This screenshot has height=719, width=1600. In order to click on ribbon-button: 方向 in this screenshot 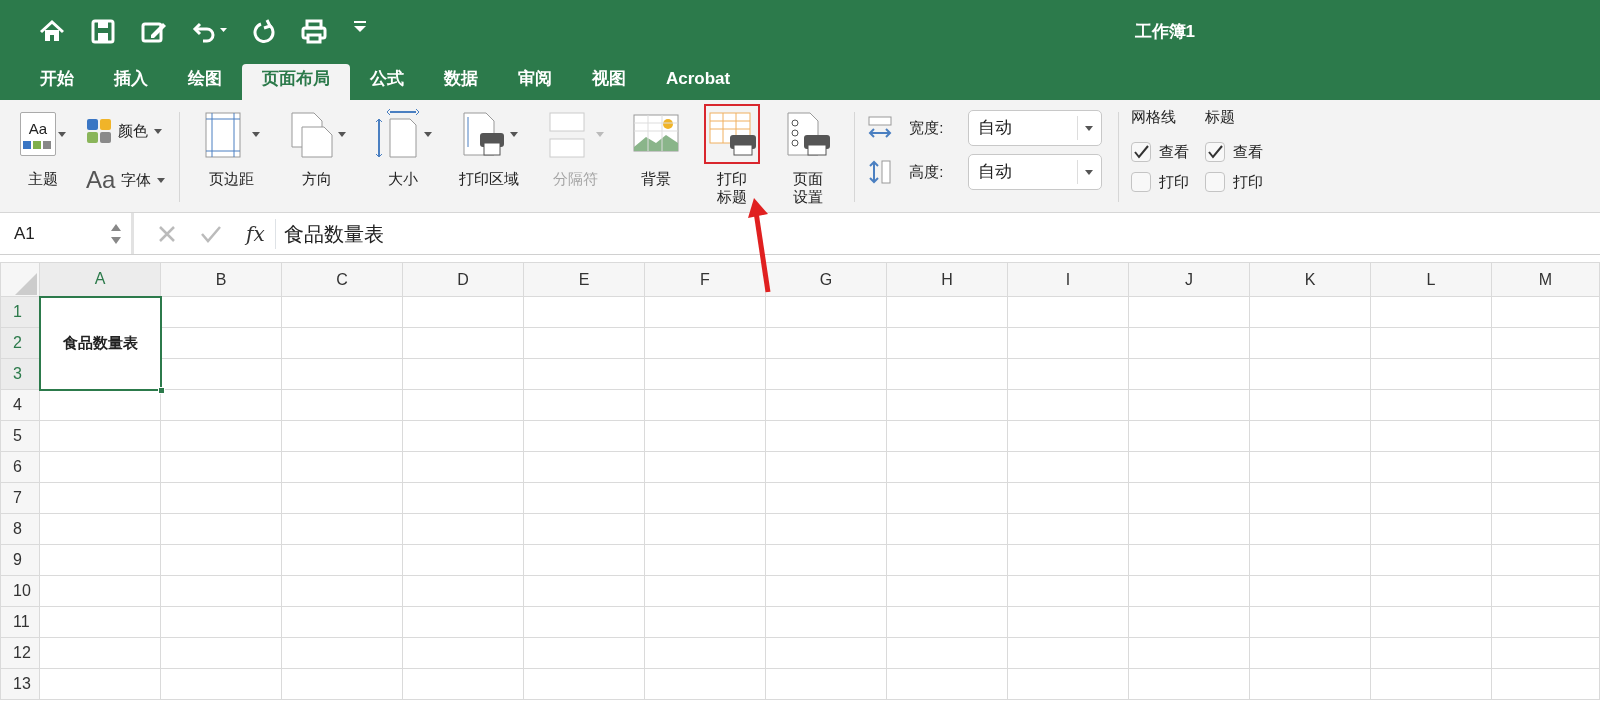, I will do `click(317, 156)`.